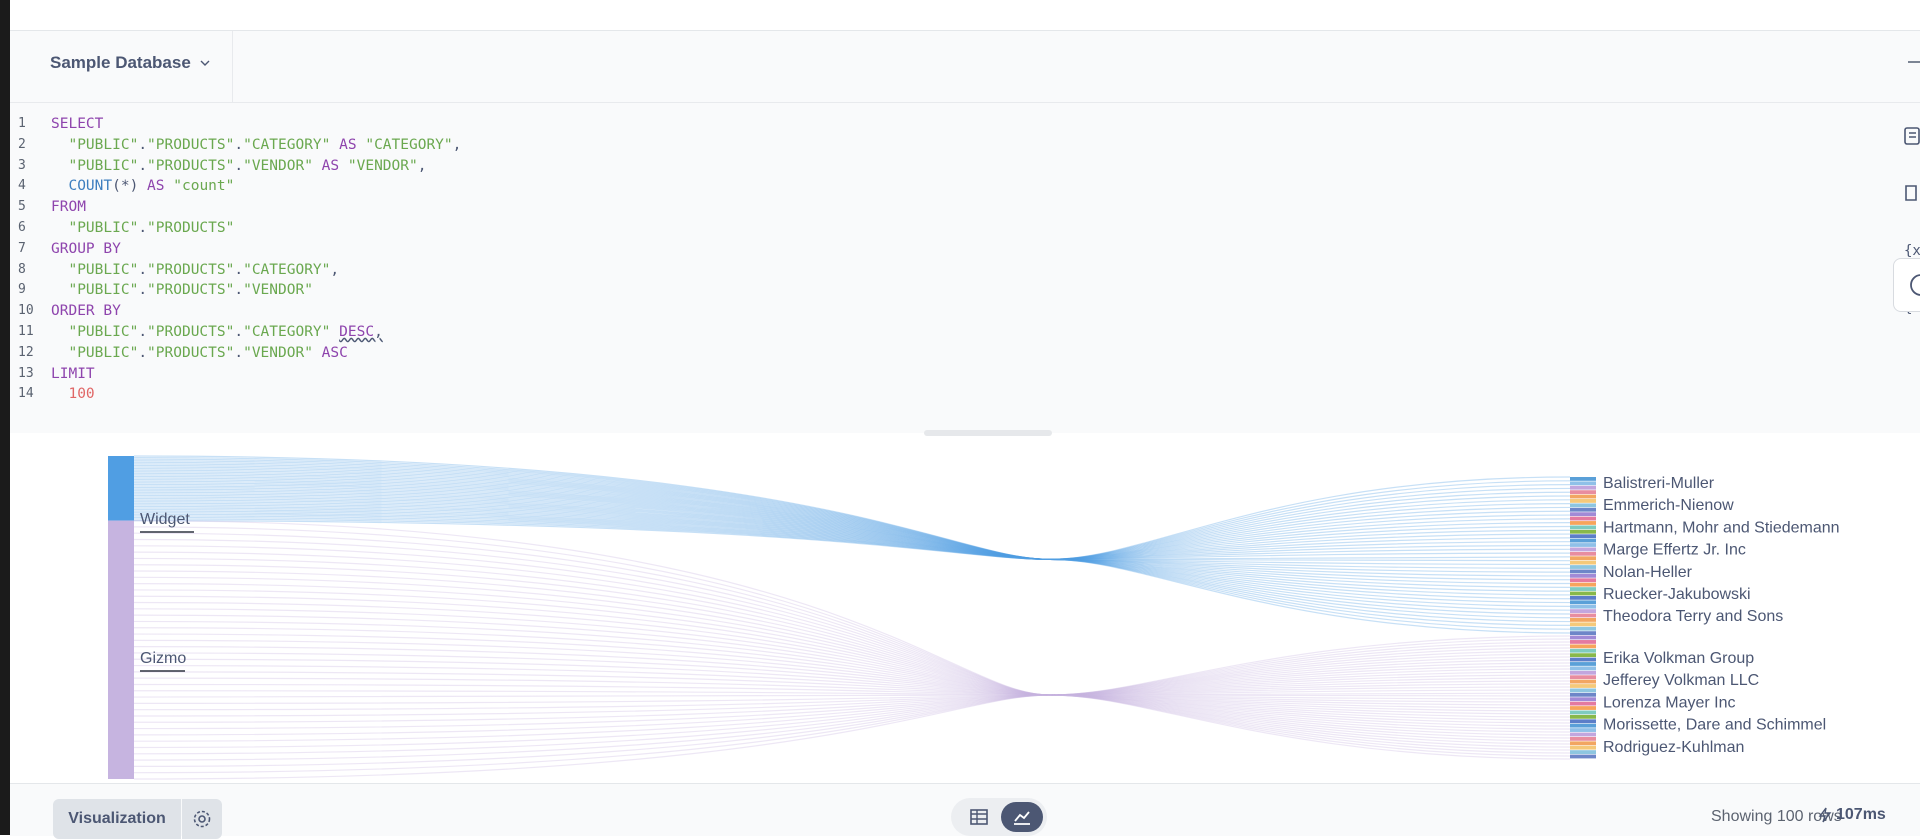 This screenshot has height=839, width=1920. What do you see at coordinates (86, 248) in the screenshot?
I see `code-token: GROUP BY` at bounding box center [86, 248].